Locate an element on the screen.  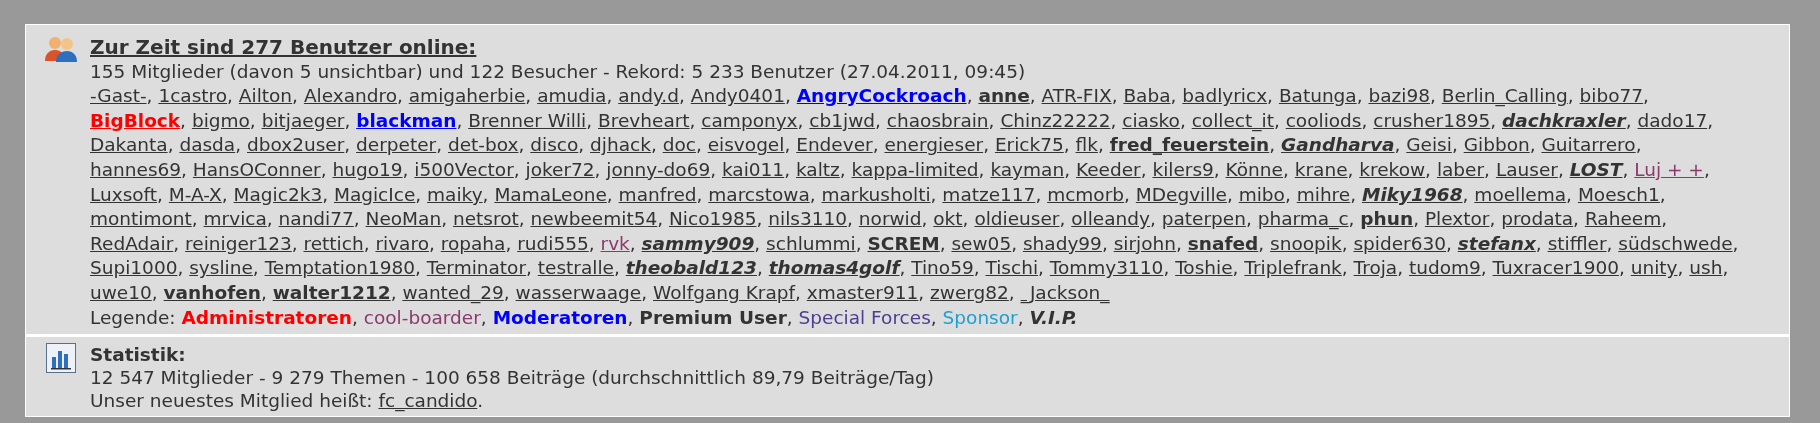
username-link: Raheem is located at coordinates (1623, 219).